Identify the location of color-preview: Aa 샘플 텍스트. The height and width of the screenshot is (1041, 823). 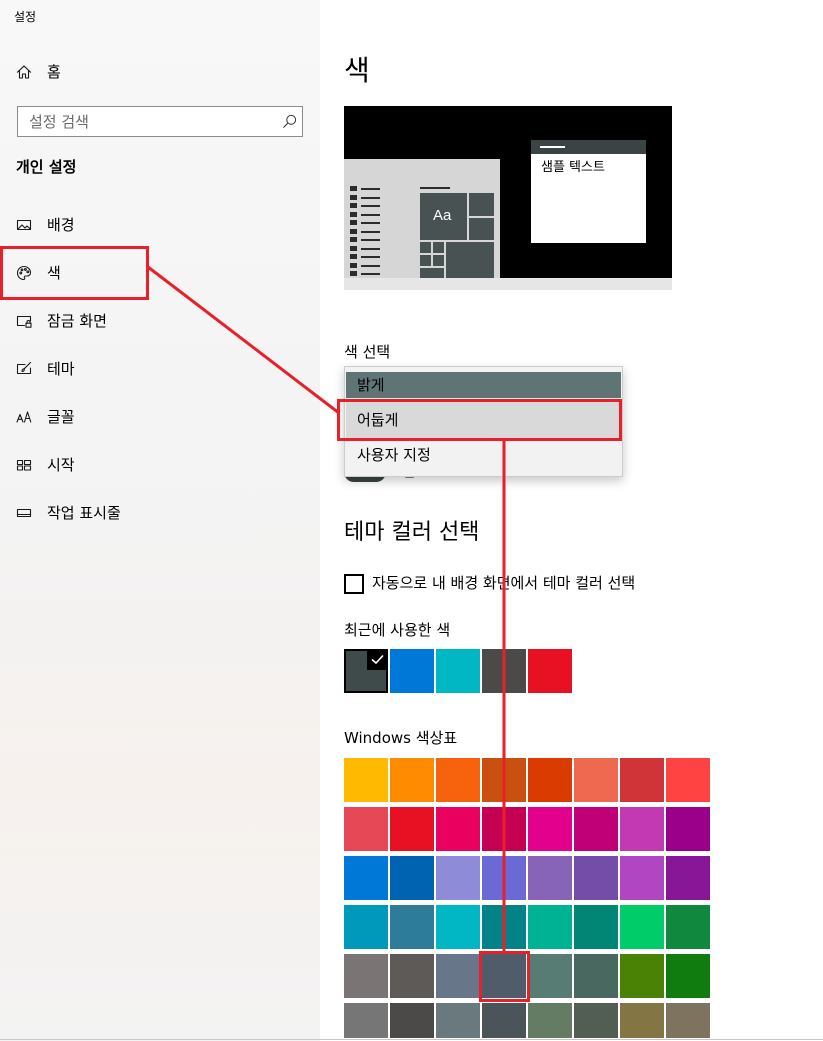
(508, 198).